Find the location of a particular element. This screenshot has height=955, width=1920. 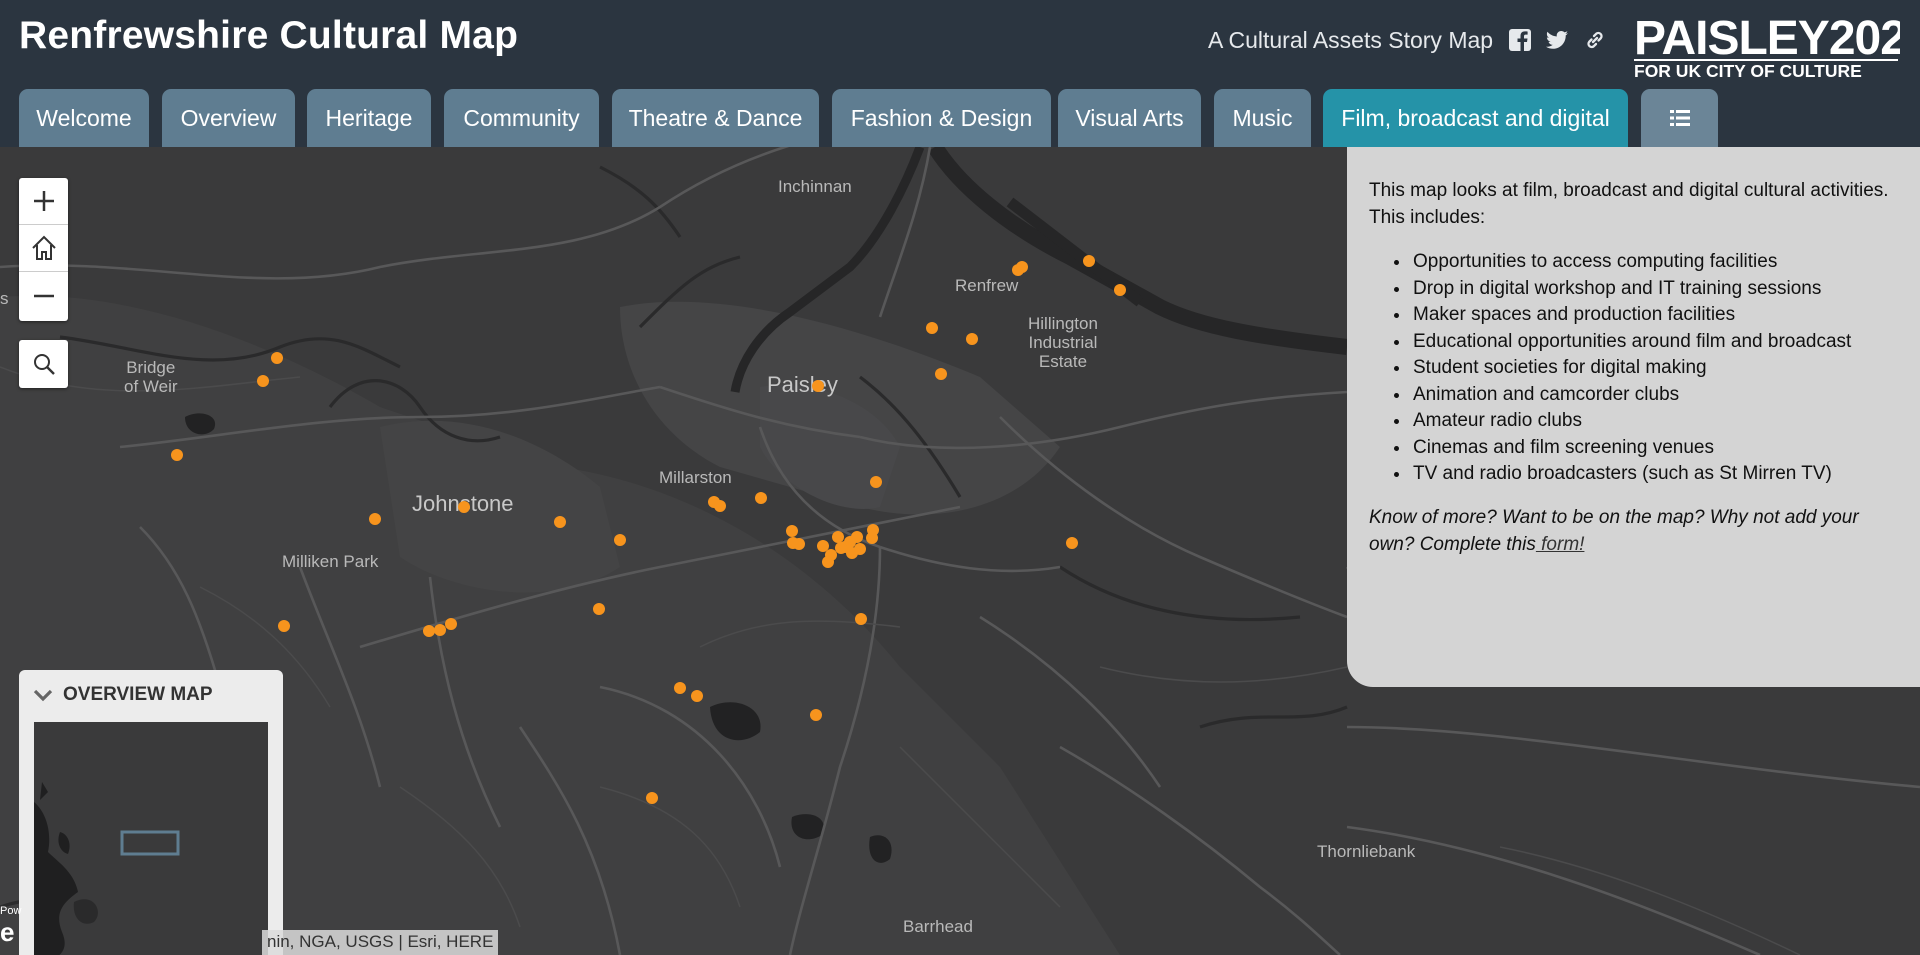

twitter-icon is located at coordinates (1557, 40).